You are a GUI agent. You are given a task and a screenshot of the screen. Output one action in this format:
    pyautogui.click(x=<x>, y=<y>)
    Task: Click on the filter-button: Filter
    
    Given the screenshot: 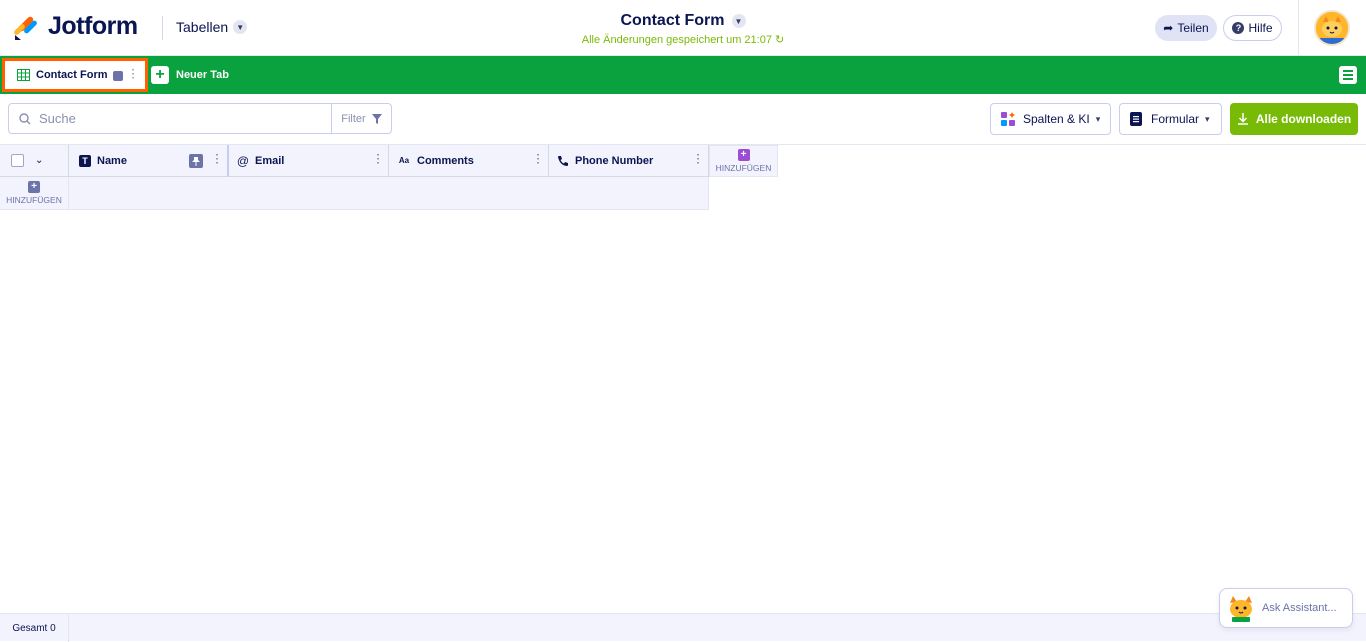 What is the action you would take?
    pyautogui.click(x=361, y=118)
    